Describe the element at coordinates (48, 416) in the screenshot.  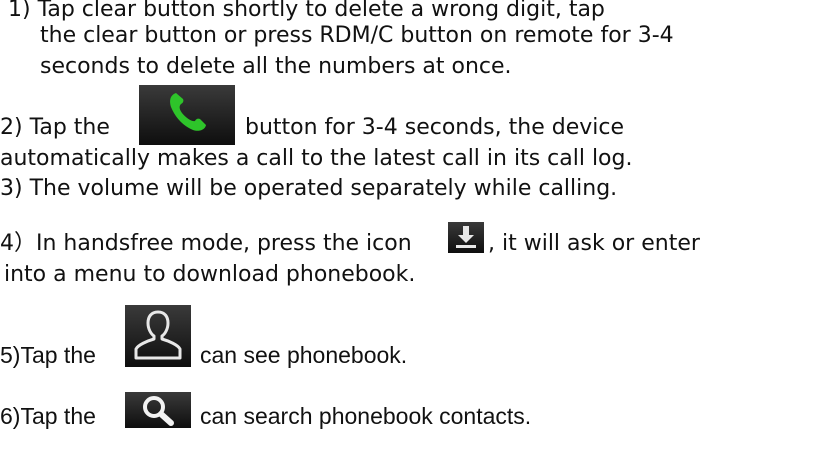
I see `item-6-text-before: 6)Tap the` at that location.